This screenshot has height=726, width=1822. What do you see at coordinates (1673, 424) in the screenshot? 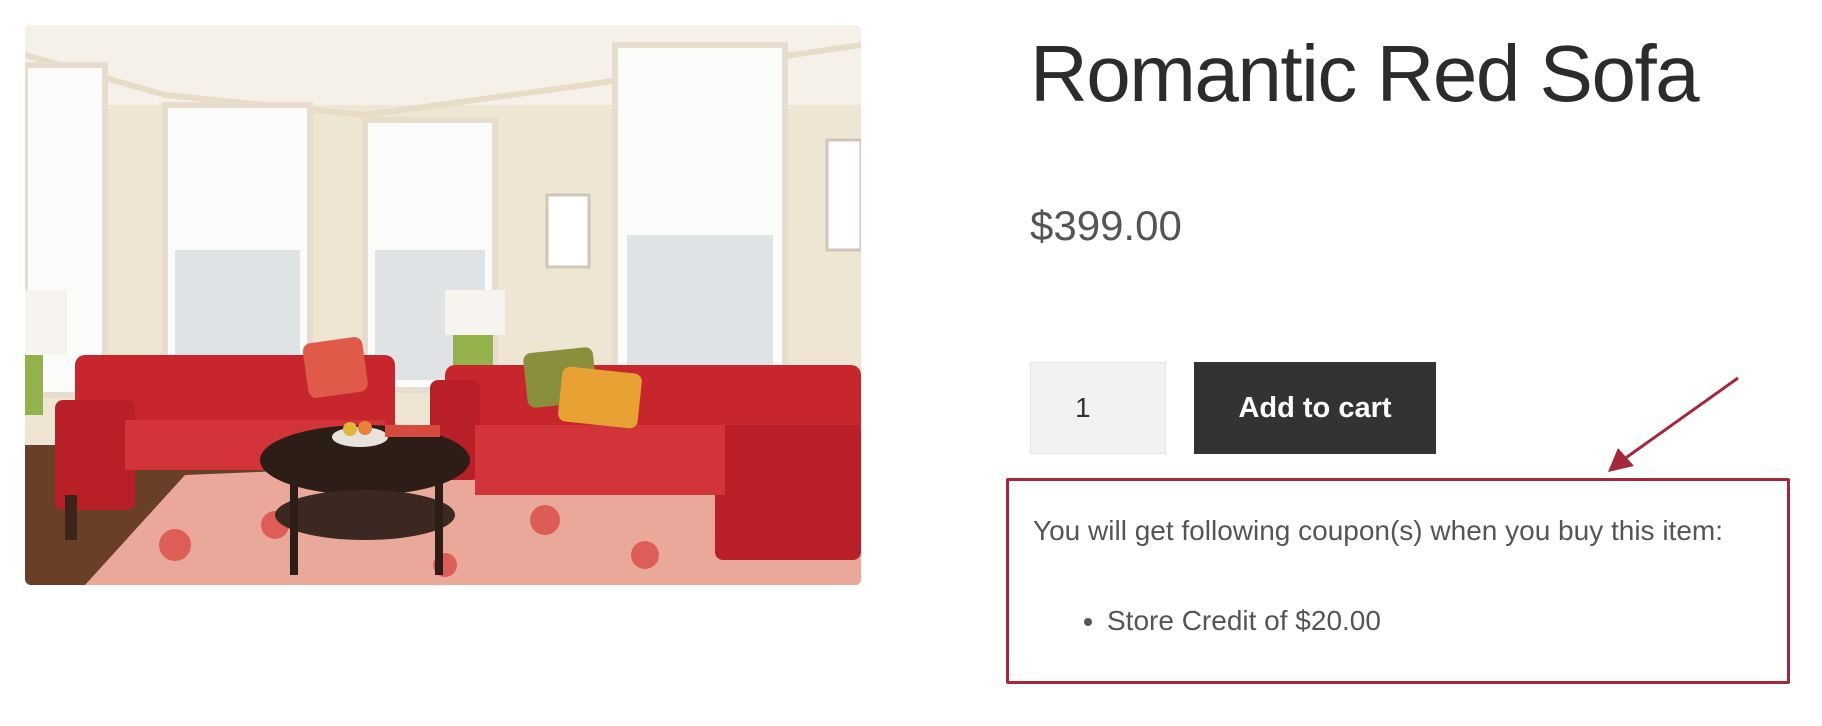
I see `annotation-arrow-icon` at bounding box center [1673, 424].